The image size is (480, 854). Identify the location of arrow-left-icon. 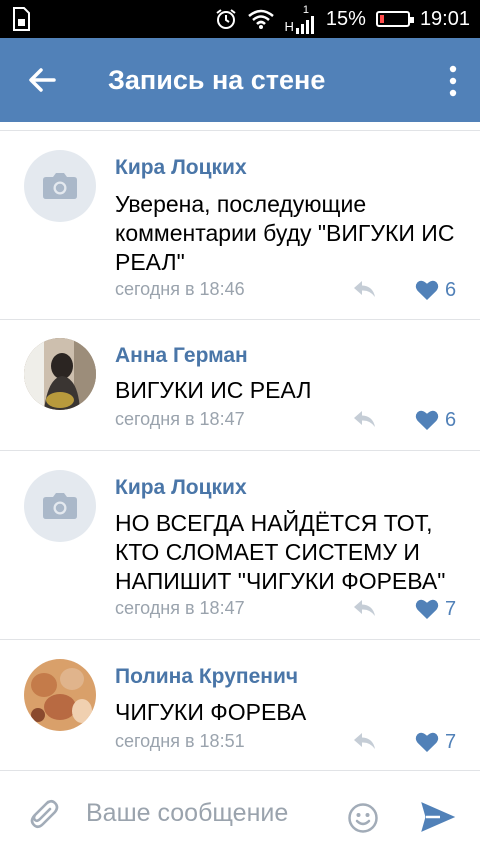
(42, 80).